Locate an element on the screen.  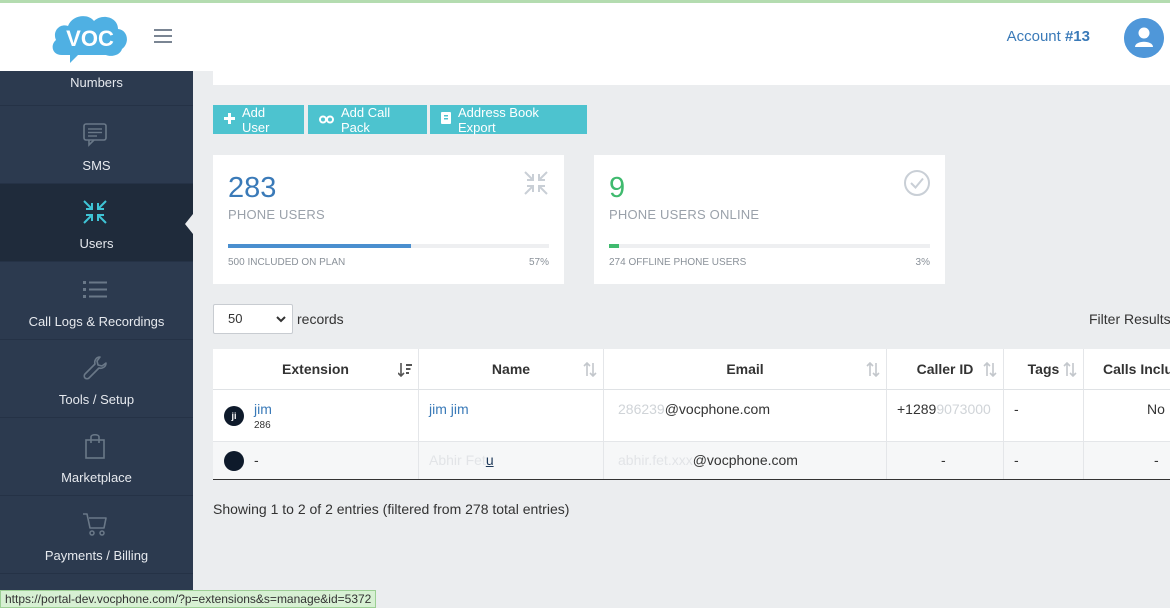
voc-logo: VOC is located at coordinates (90, 37).